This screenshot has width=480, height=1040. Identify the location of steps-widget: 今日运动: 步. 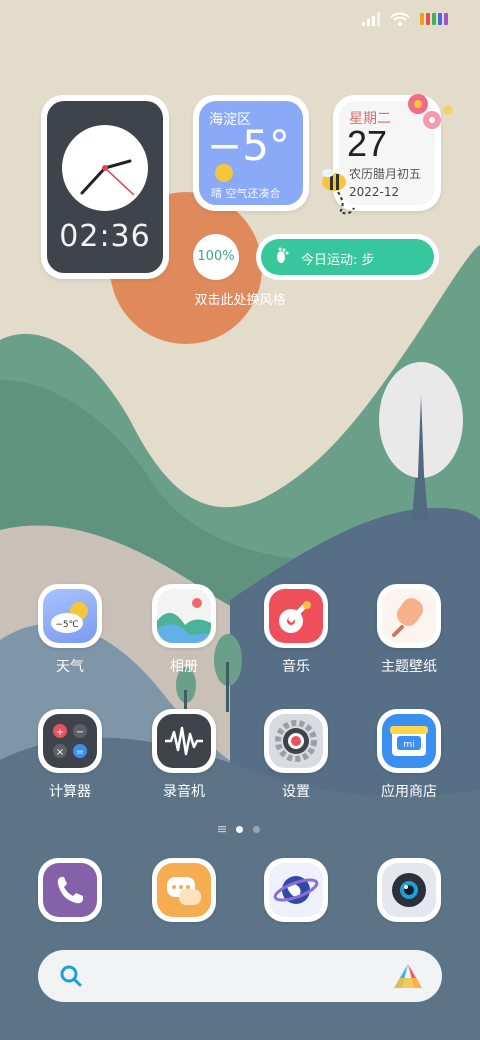
(347, 257).